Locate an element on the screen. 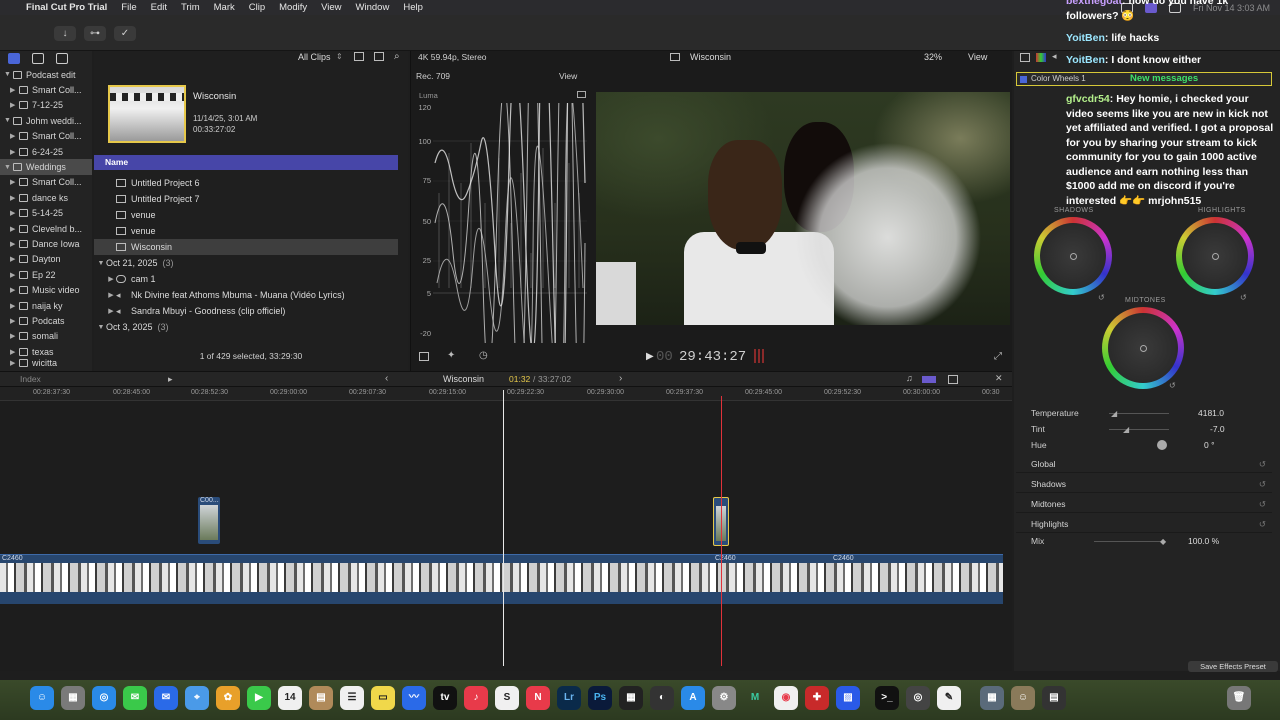  list-item: Untitled Project 7 is located at coordinates (246, 199).